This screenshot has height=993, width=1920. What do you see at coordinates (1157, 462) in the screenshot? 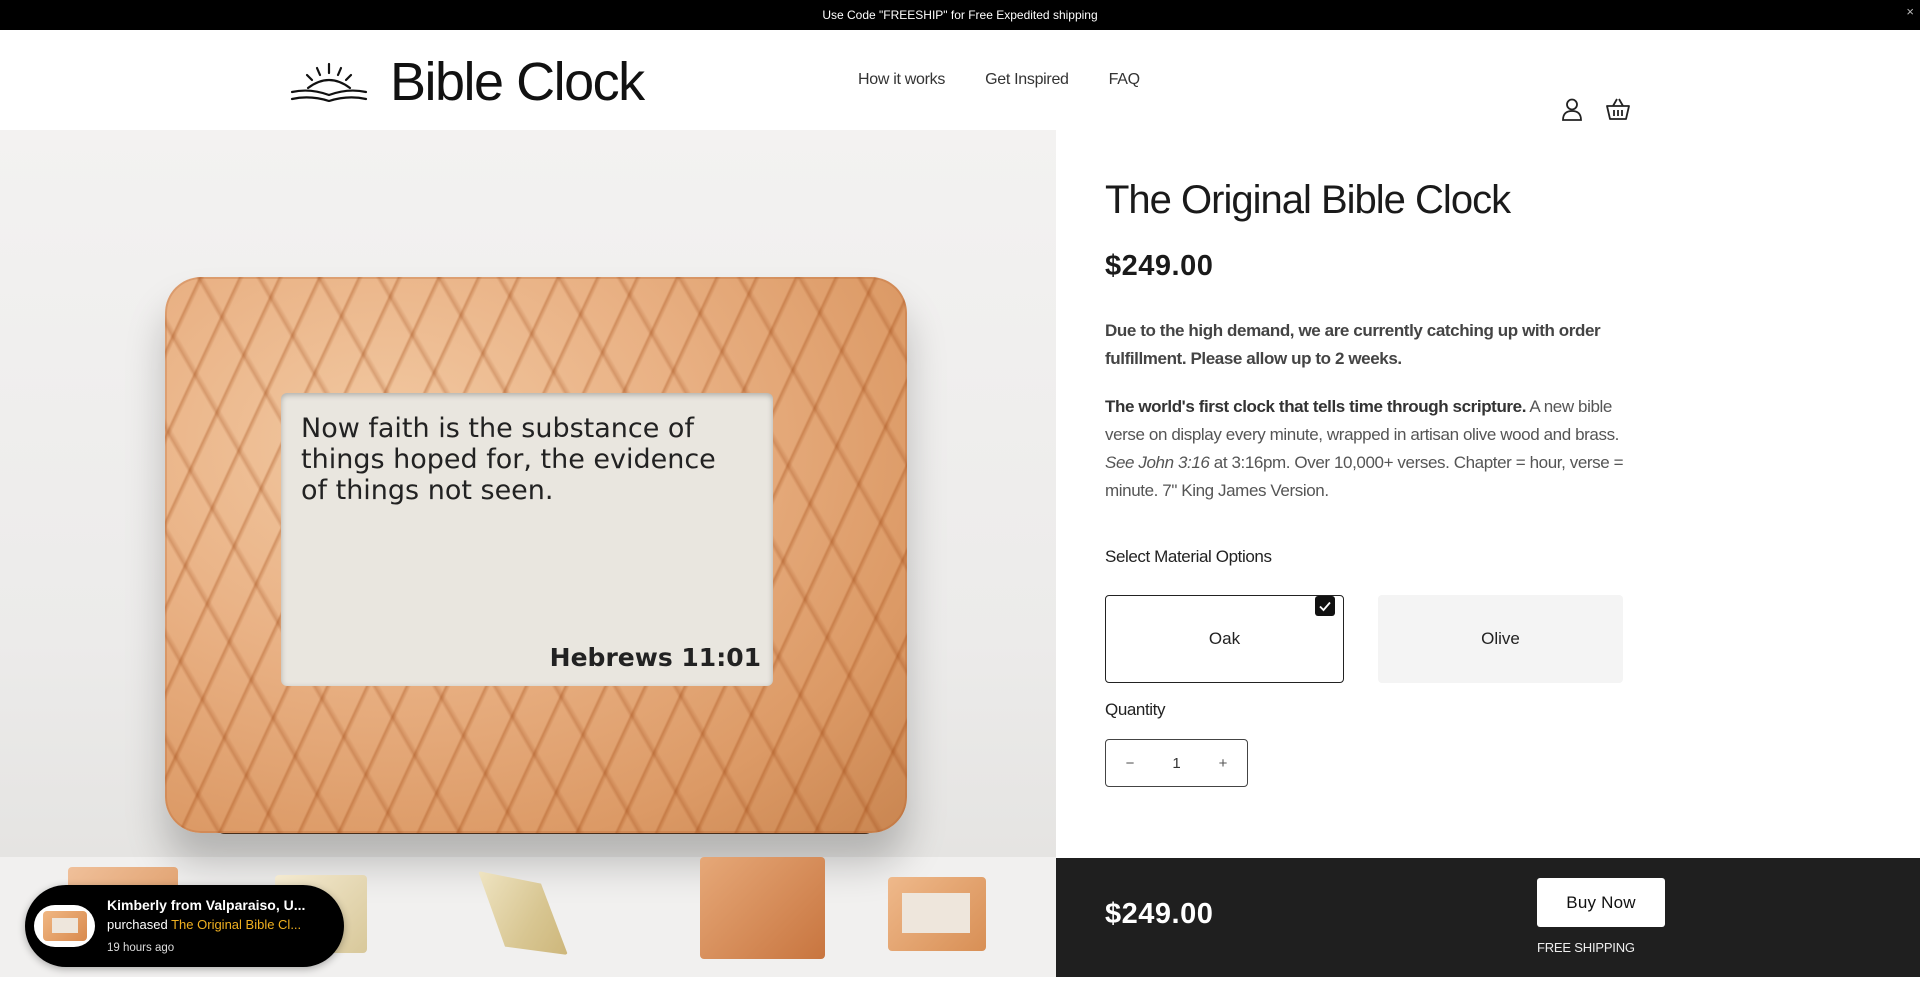
I see `desc-italic: See John 3:16` at bounding box center [1157, 462].